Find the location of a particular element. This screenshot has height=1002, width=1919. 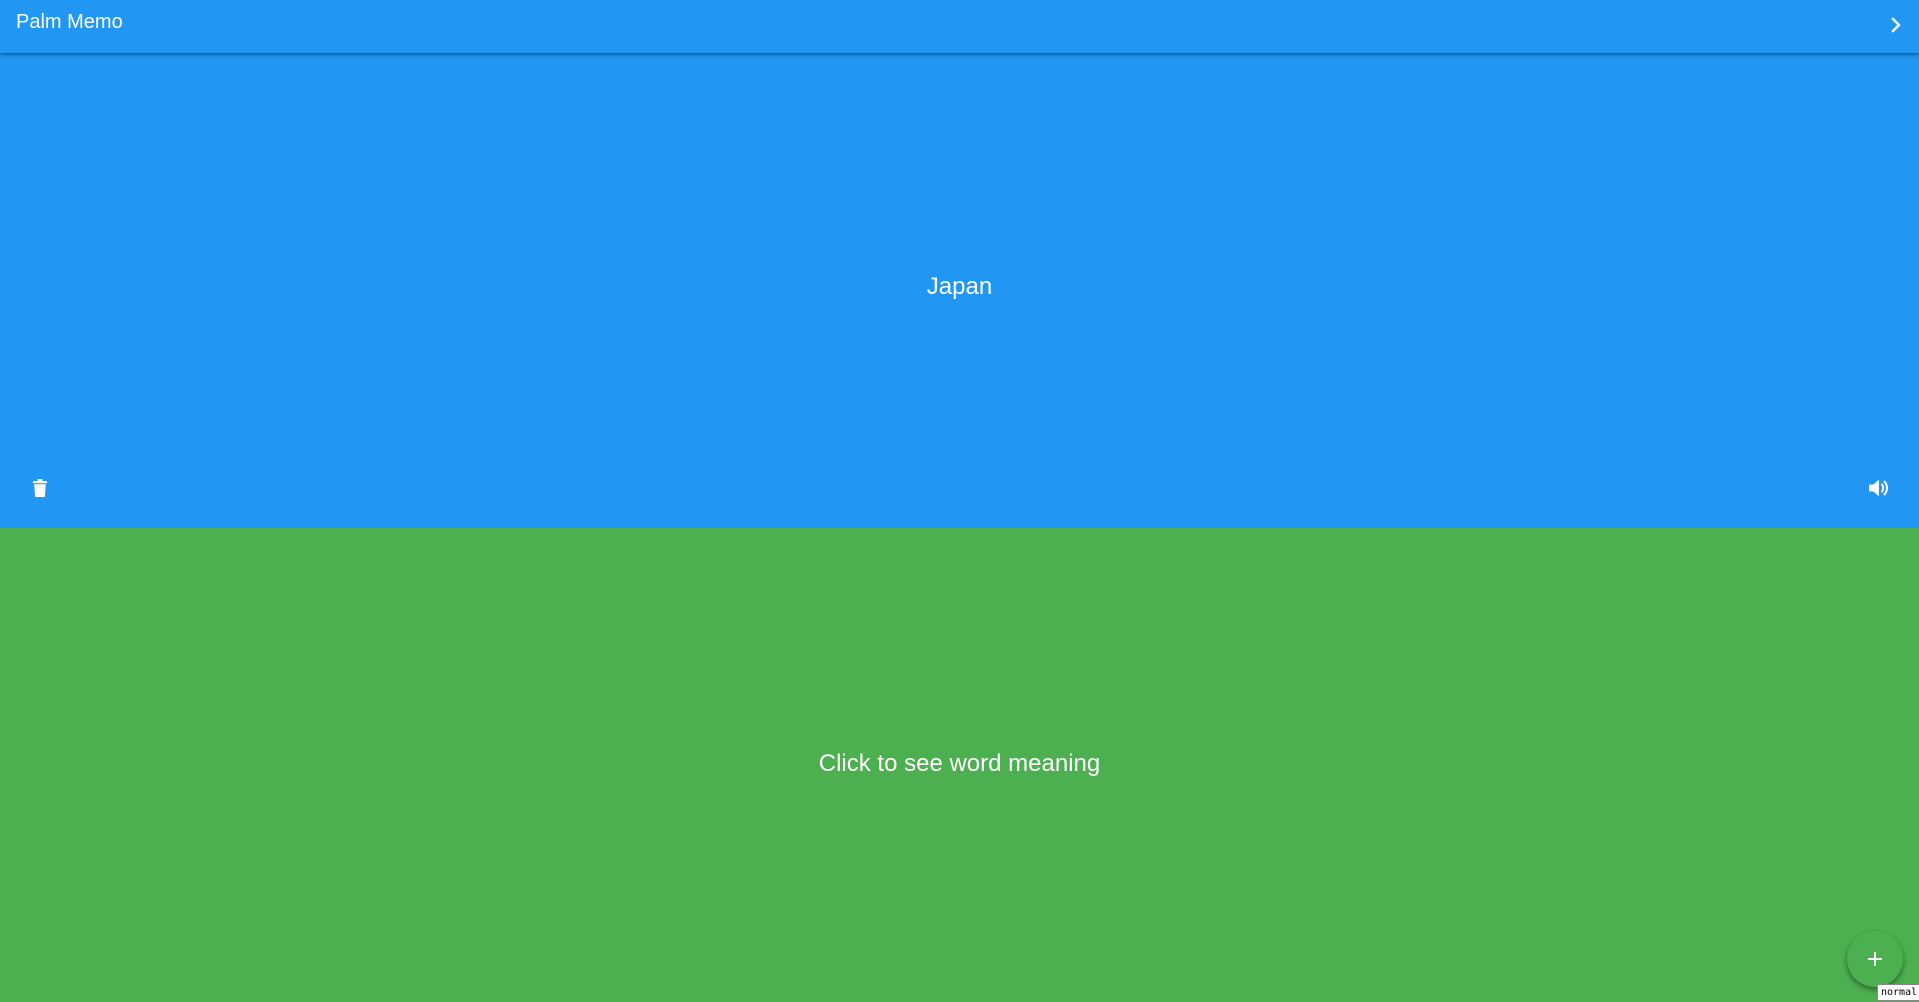

app-title: Palm Memo is located at coordinates (69, 22).